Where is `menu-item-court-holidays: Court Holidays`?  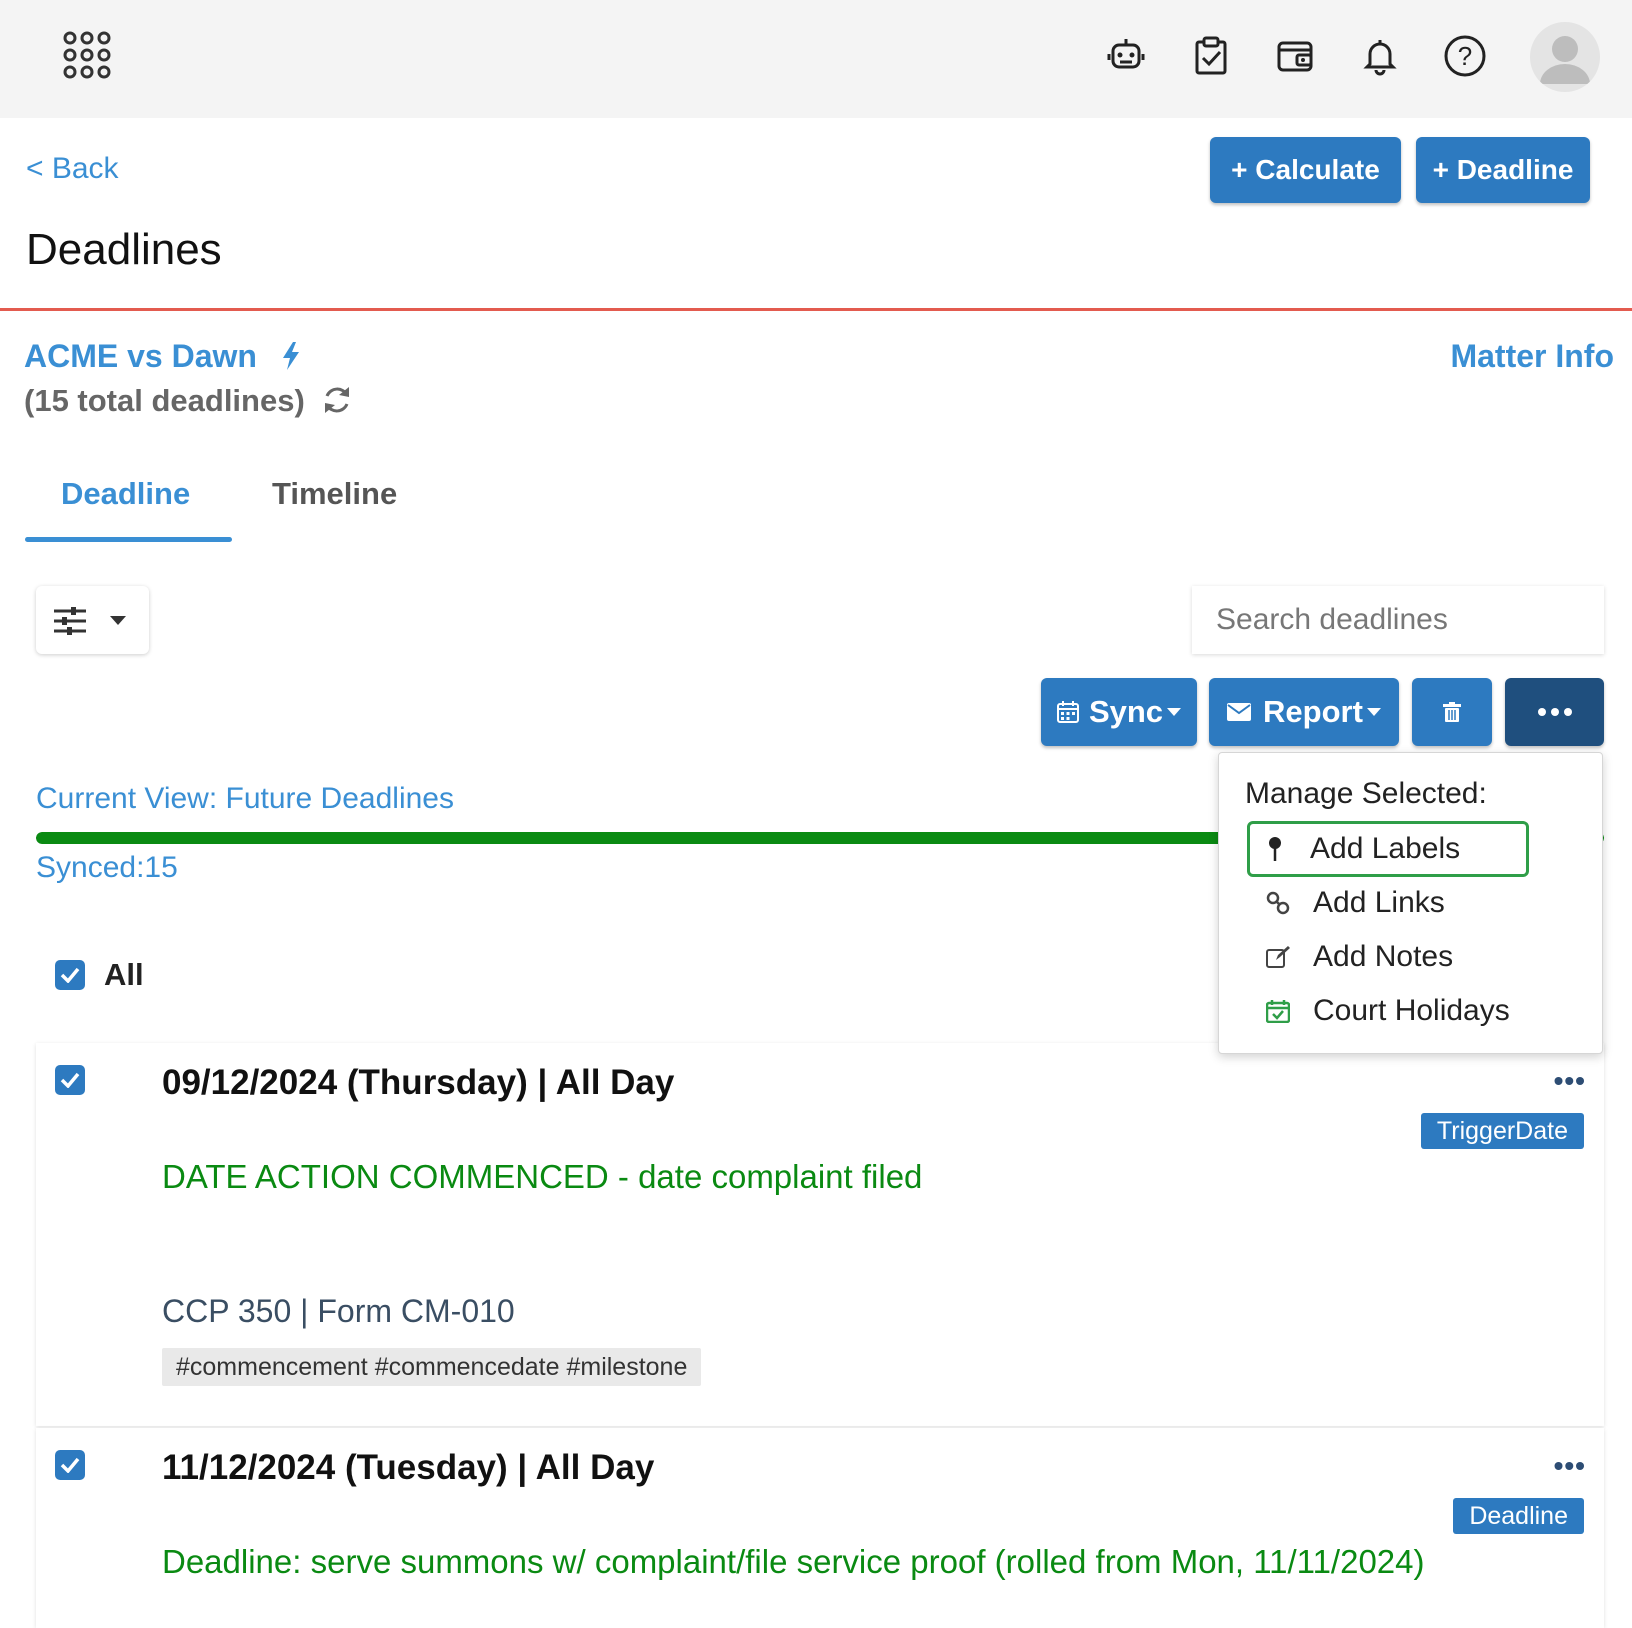
menu-item-court-holidays: Court Holidays is located at coordinates (1388, 1011).